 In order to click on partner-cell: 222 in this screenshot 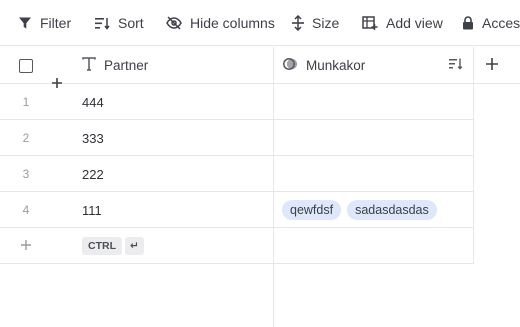, I will do `click(93, 174)`.